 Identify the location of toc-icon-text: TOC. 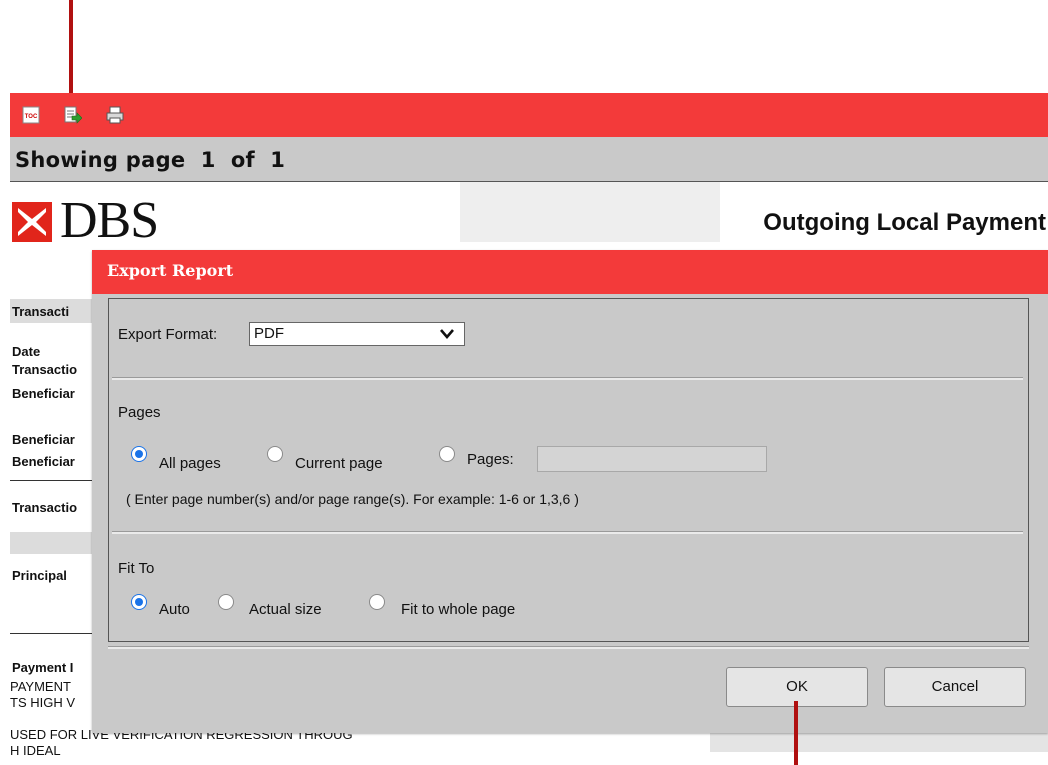
(31, 117).